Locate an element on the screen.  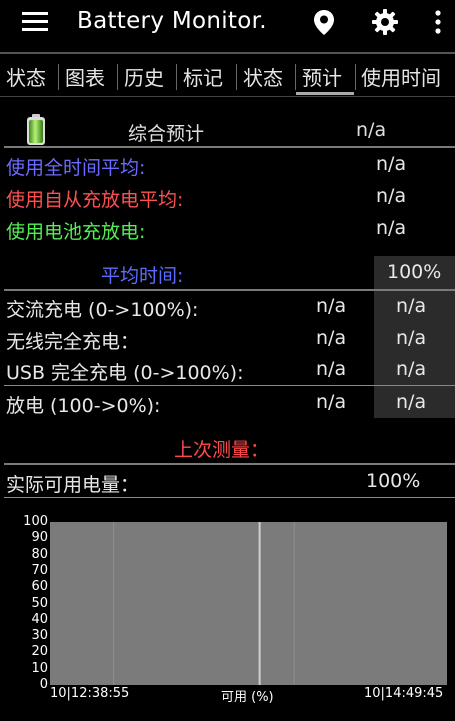
app-bar-divider is located at coordinates (227, 53).